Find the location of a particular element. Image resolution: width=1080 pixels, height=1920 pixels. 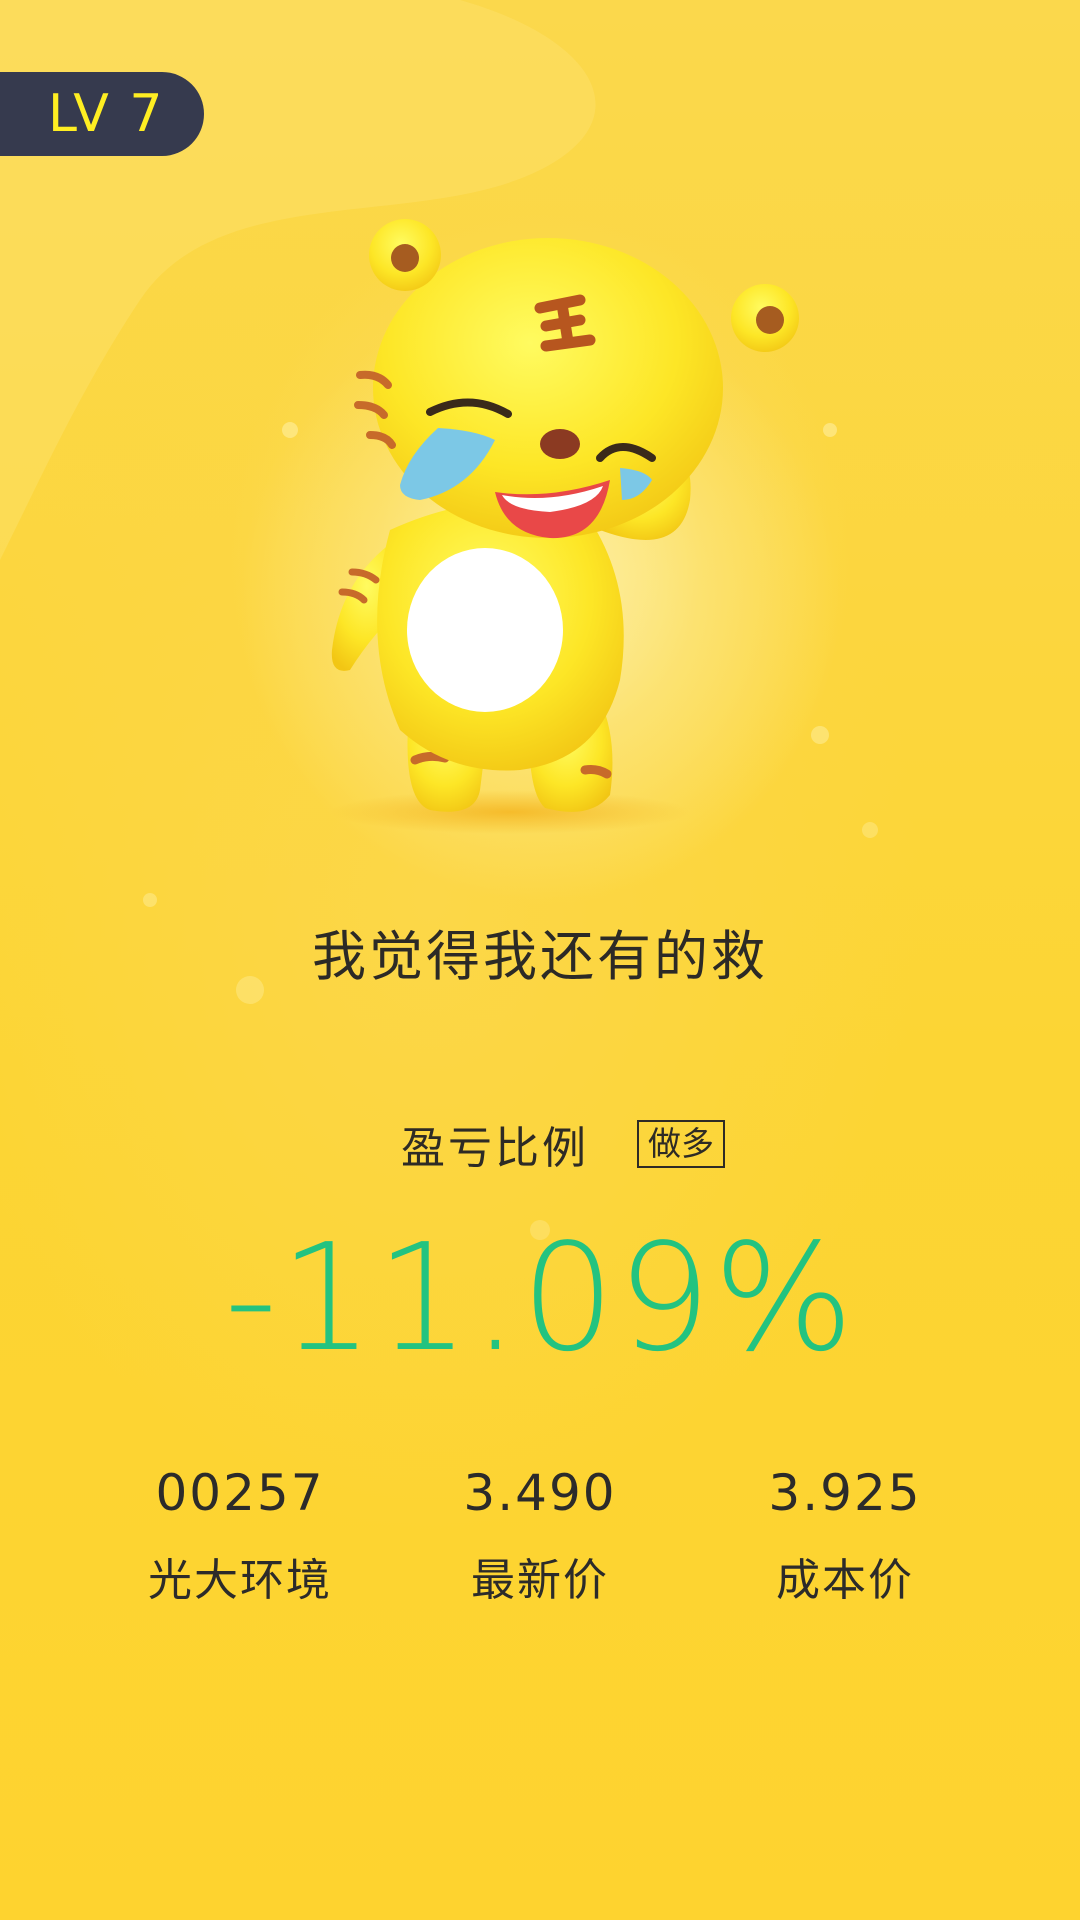

profit-loss-header: 盈亏比例 做多 is located at coordinates (540, 1144).